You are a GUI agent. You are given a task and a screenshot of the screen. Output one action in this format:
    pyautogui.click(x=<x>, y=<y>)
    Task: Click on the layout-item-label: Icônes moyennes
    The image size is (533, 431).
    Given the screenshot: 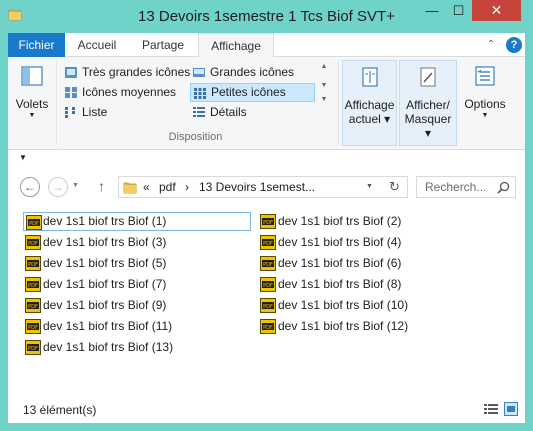 What is the action you would take?
    pyautogui.click(x=129, y=92)
    